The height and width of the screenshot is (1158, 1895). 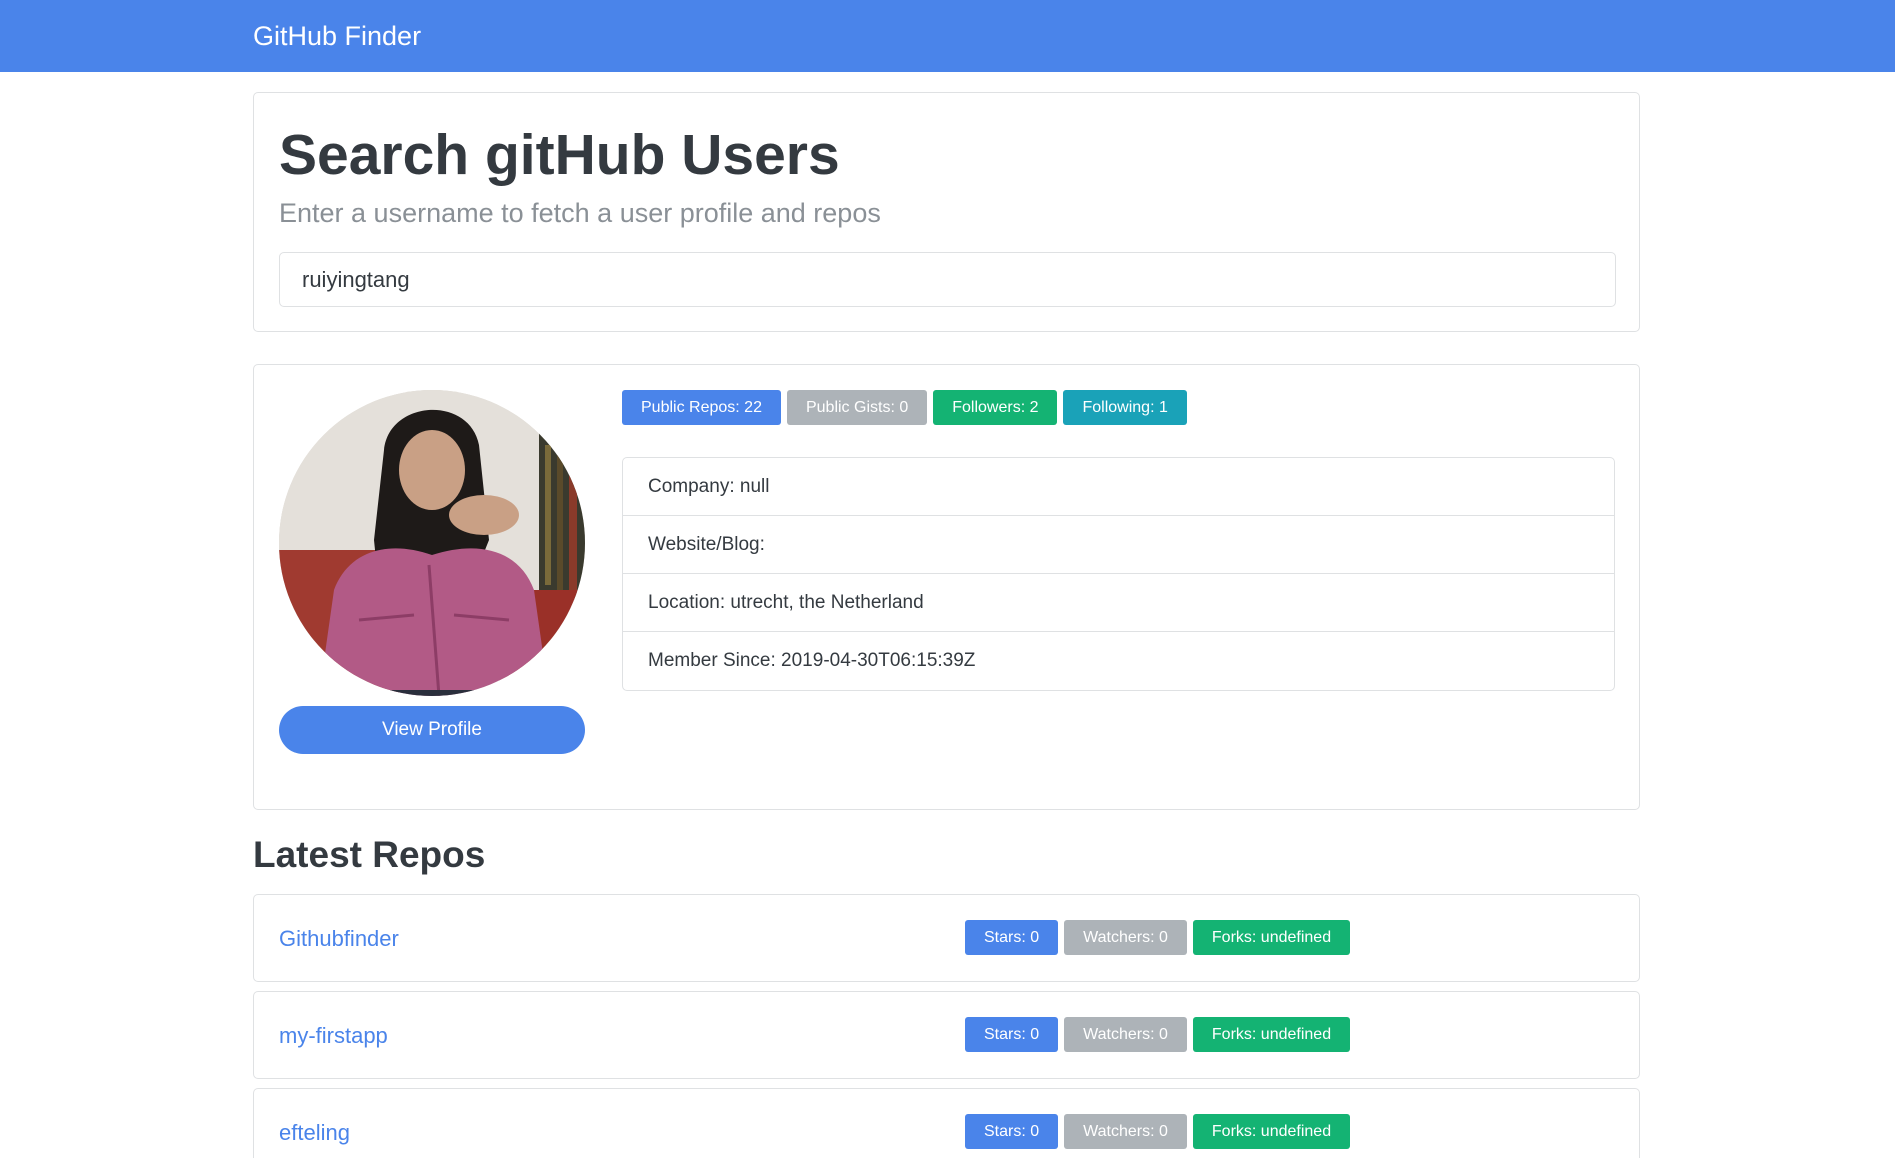 I want to click on navbar: GitHub Finder, so click(x=947, y=36).